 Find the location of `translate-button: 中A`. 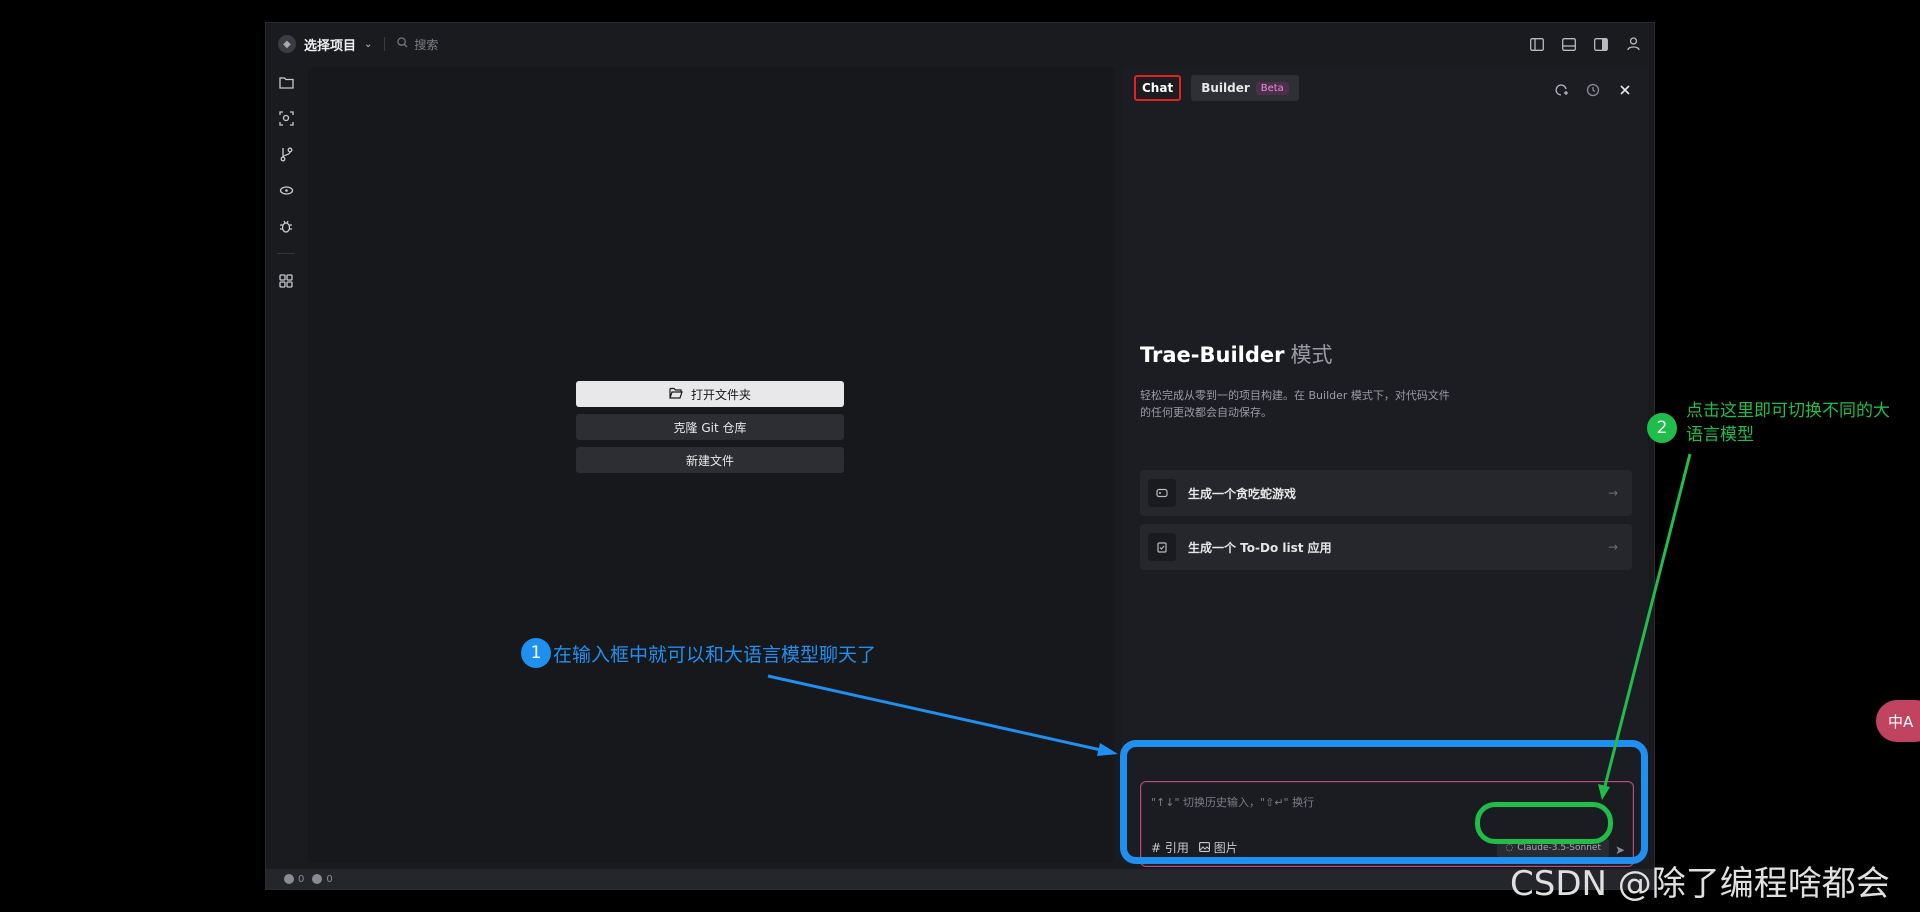

translate-button: 中A is located at coordinates (1898, 721).